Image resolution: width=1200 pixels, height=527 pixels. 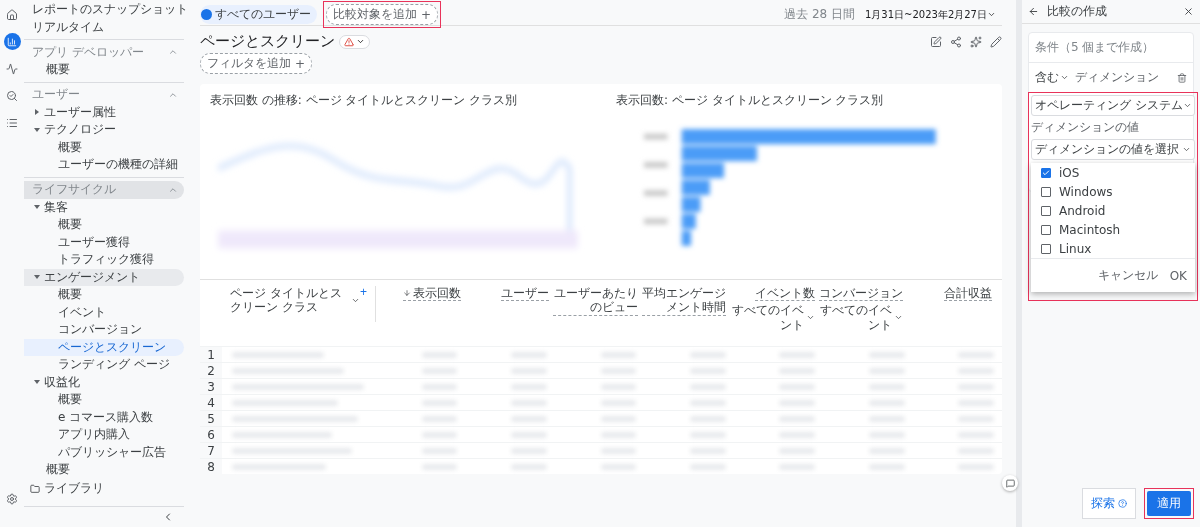 I want to click on folder-icon, so click(x=35, y=488).